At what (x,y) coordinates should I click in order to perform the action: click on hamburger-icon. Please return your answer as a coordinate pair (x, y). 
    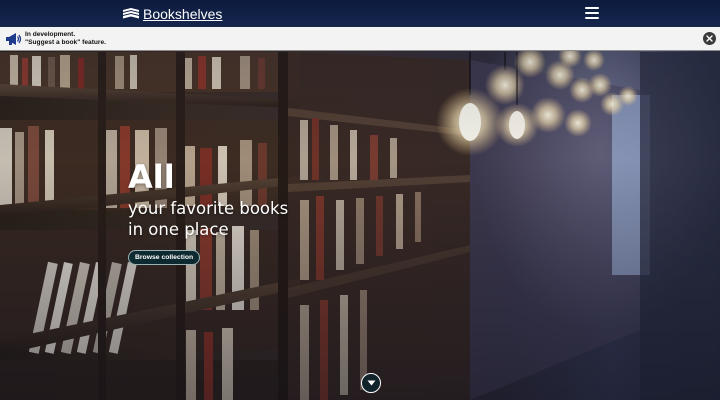
    Looking at the image, I should click on (592, 13).